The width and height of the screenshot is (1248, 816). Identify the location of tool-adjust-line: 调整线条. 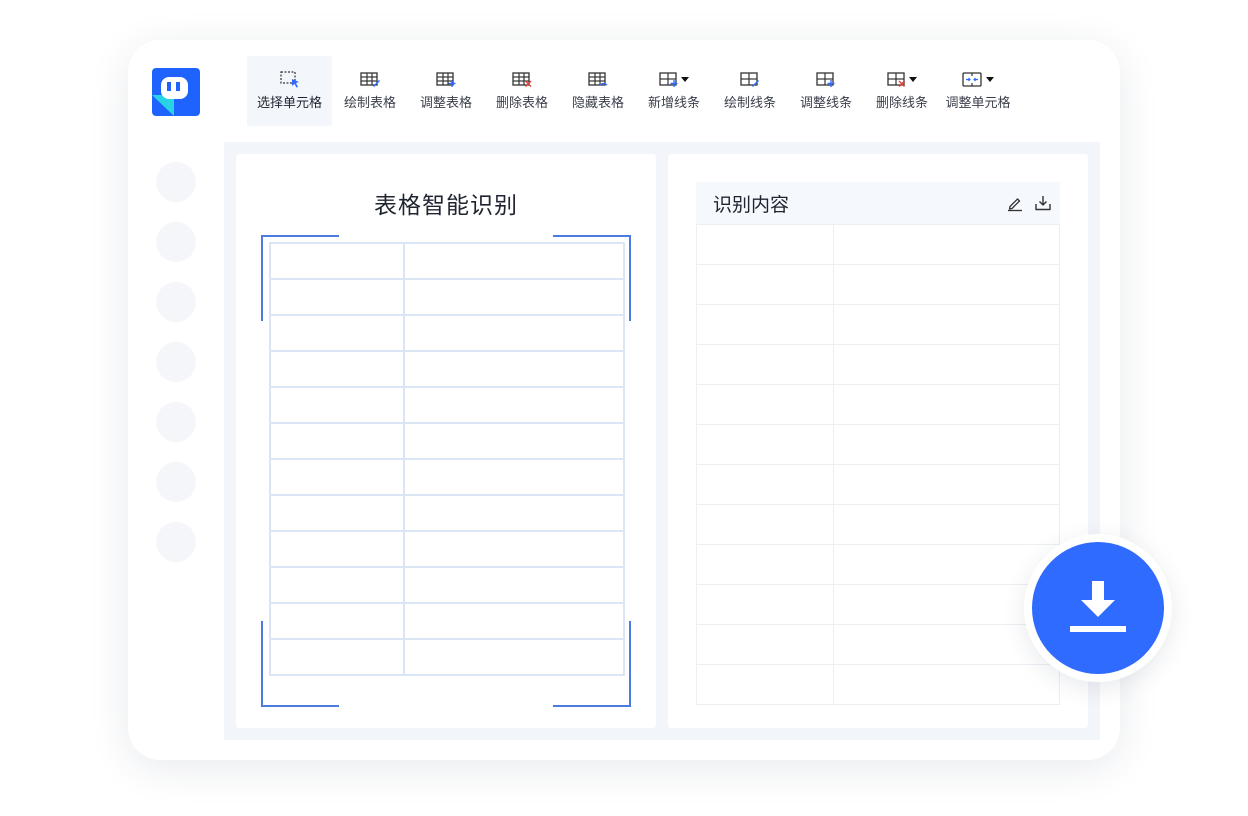
(826, 91).